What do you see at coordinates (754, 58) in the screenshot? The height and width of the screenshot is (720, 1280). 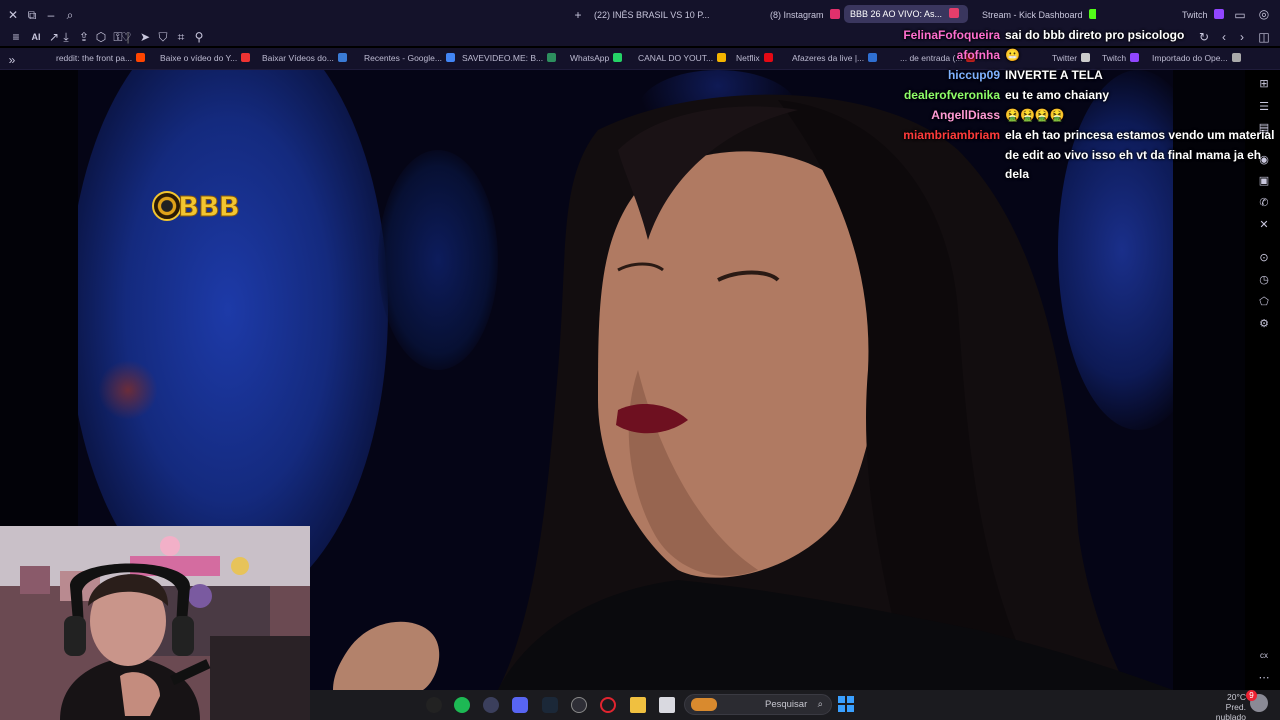 I see `bookmark-netflix: Netflix` at bounding box center [754, 58].